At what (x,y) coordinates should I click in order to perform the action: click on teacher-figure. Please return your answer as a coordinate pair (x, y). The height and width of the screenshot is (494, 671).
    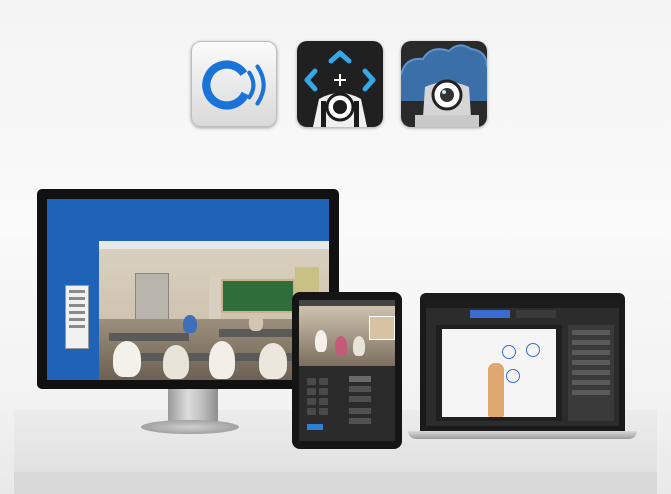
    Looking at the image, I should click on (215, 297).